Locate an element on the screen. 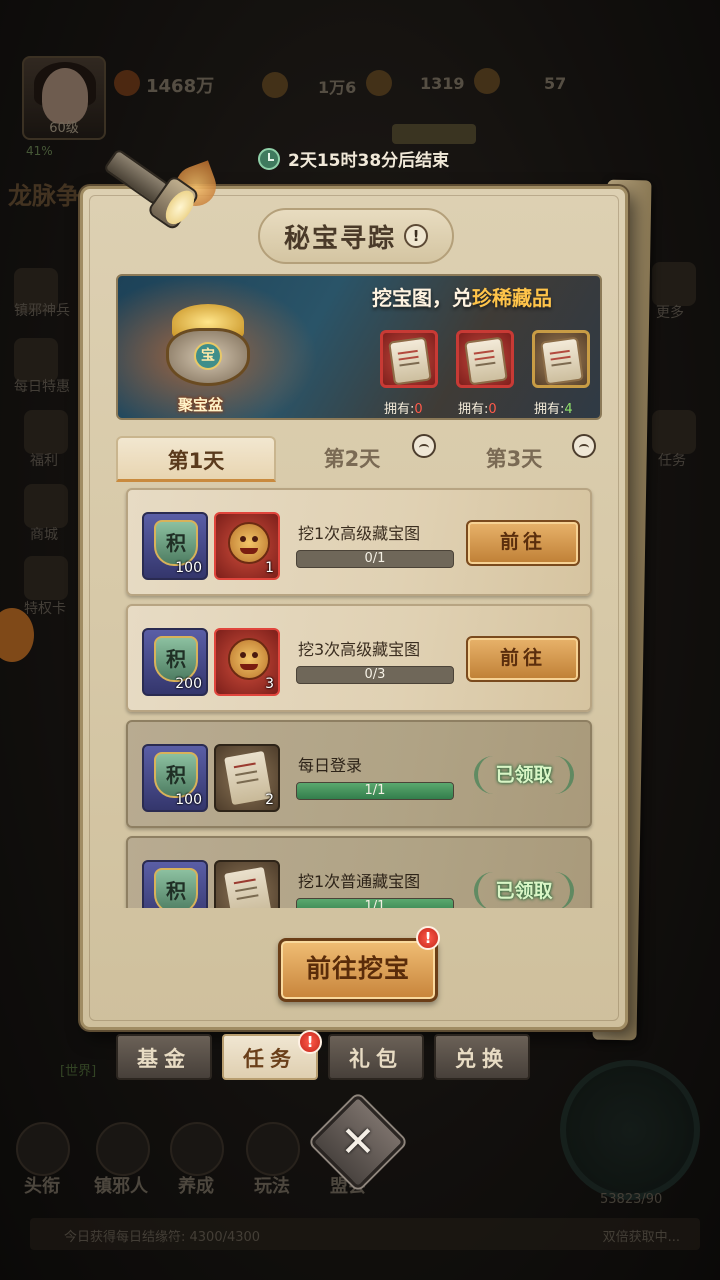 Image resolution: width=720 pixels, height=1280 pixels. owned-count-3: 拥有:4 is located at coordinates (553, 407).